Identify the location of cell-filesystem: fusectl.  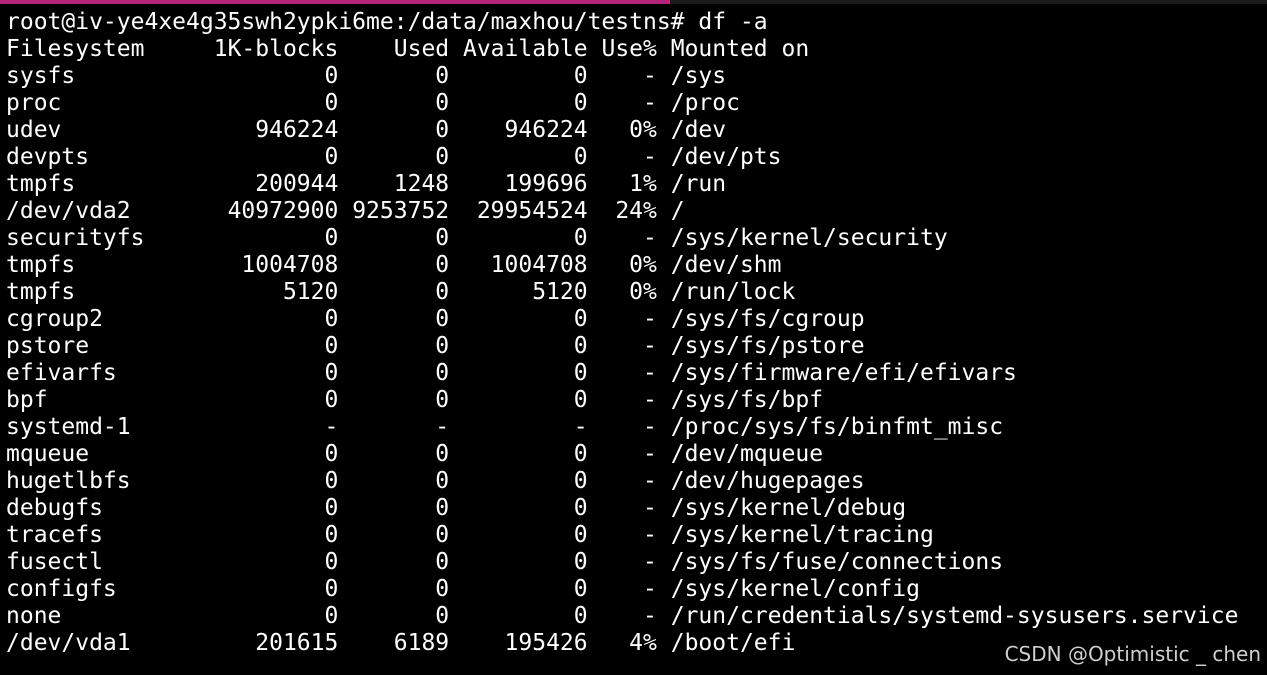
(103, 562).